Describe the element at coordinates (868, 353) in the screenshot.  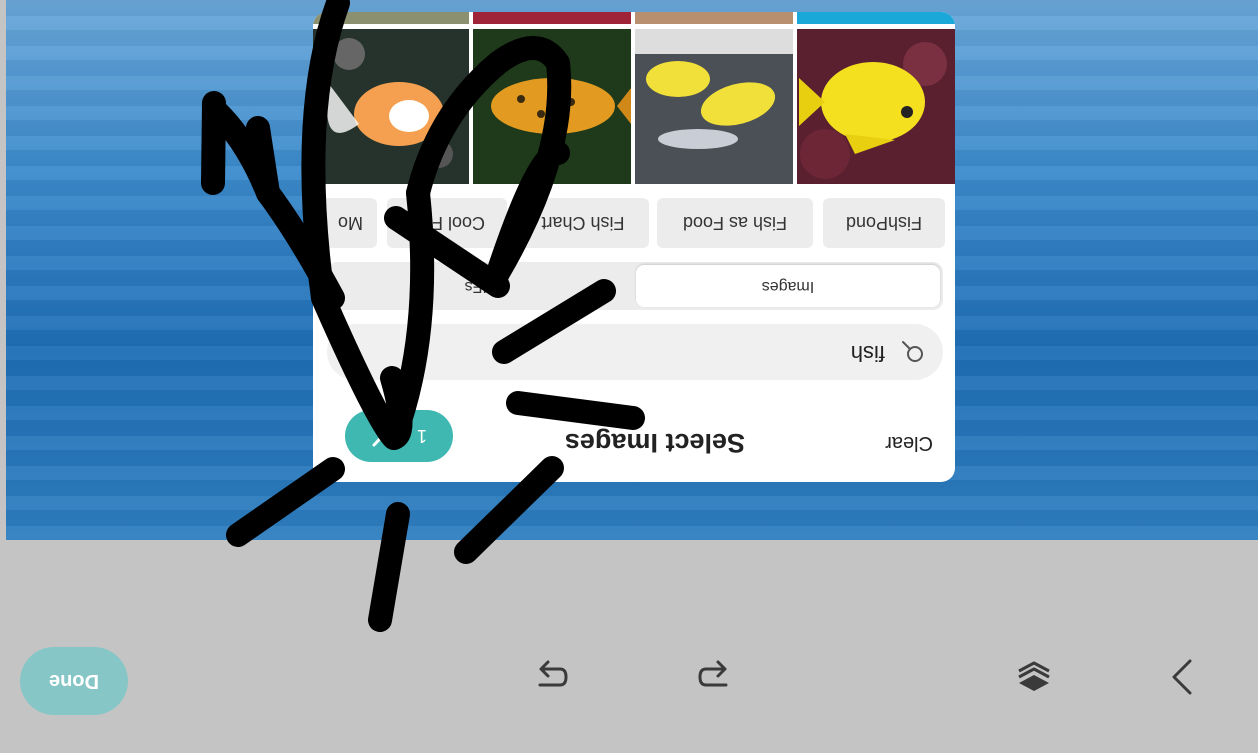
I see `search-input: fish` at that location.